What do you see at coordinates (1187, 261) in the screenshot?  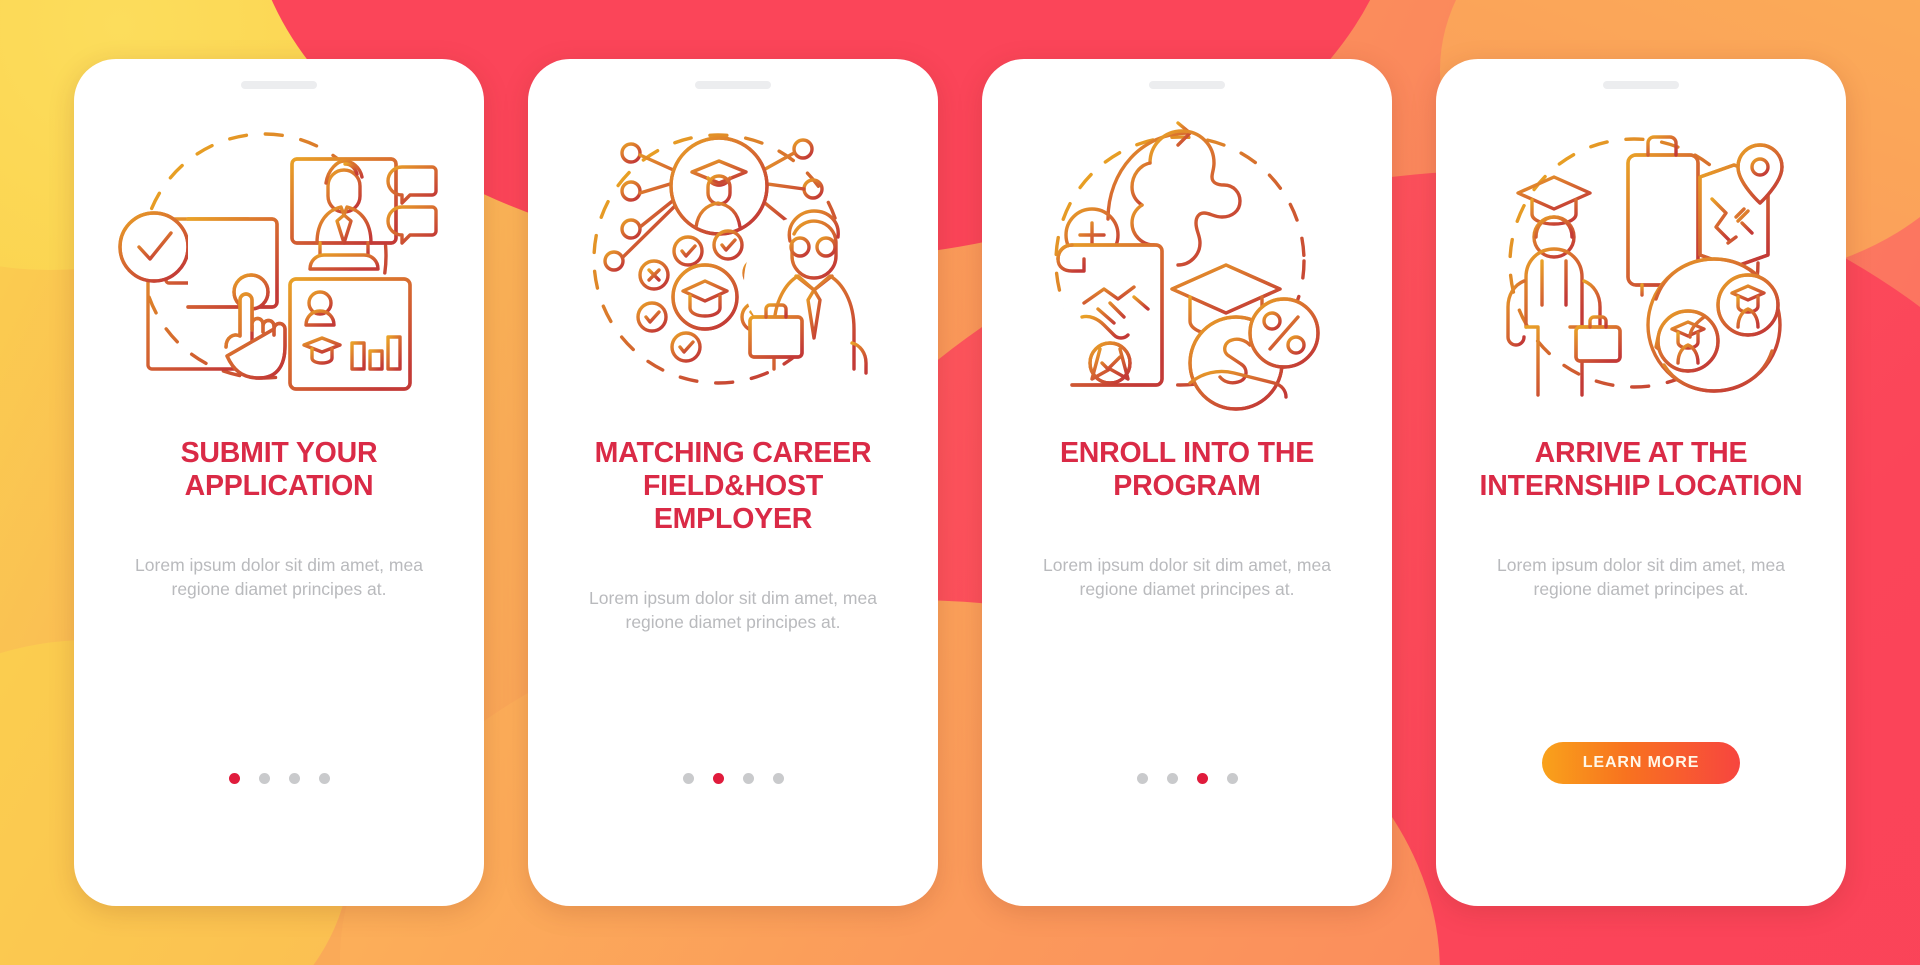 I see `enrollment-contract-icon` at bounding box center [1187, 261].